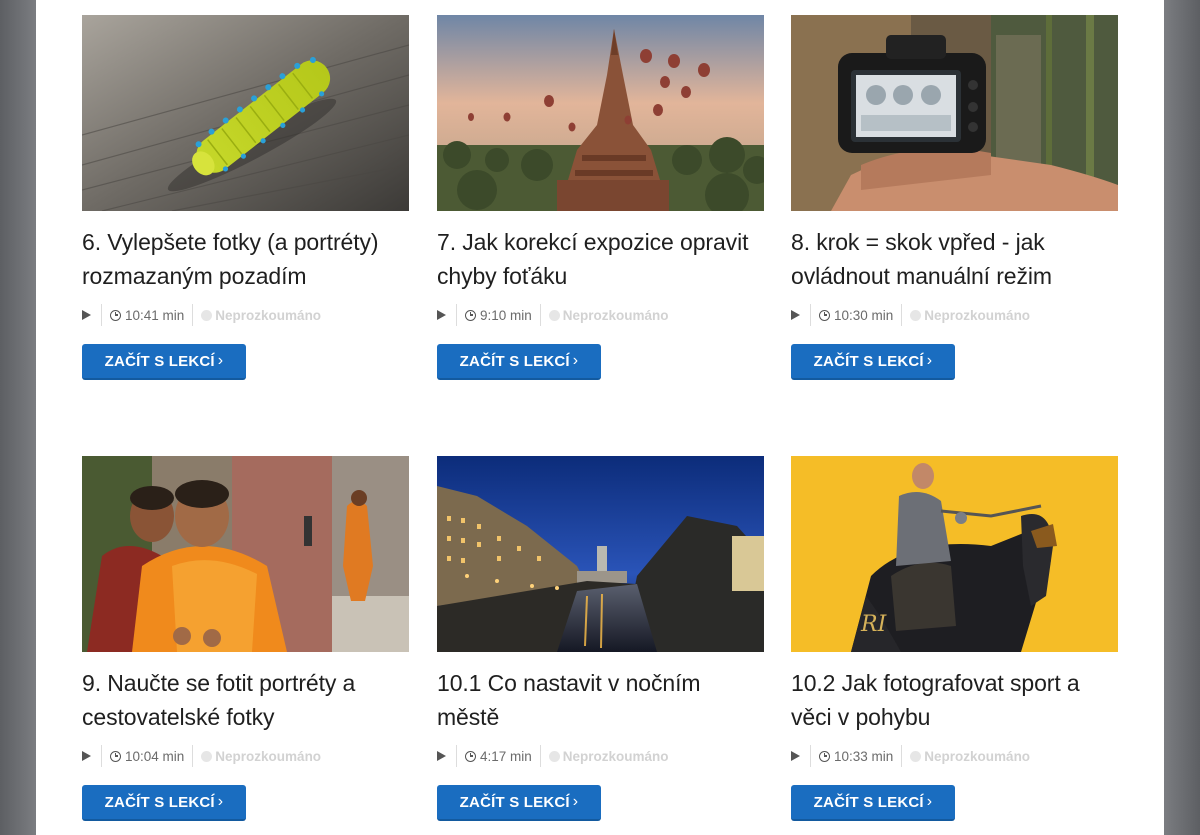  I want to click on pagoda-balloons-image, so click(600, 113).